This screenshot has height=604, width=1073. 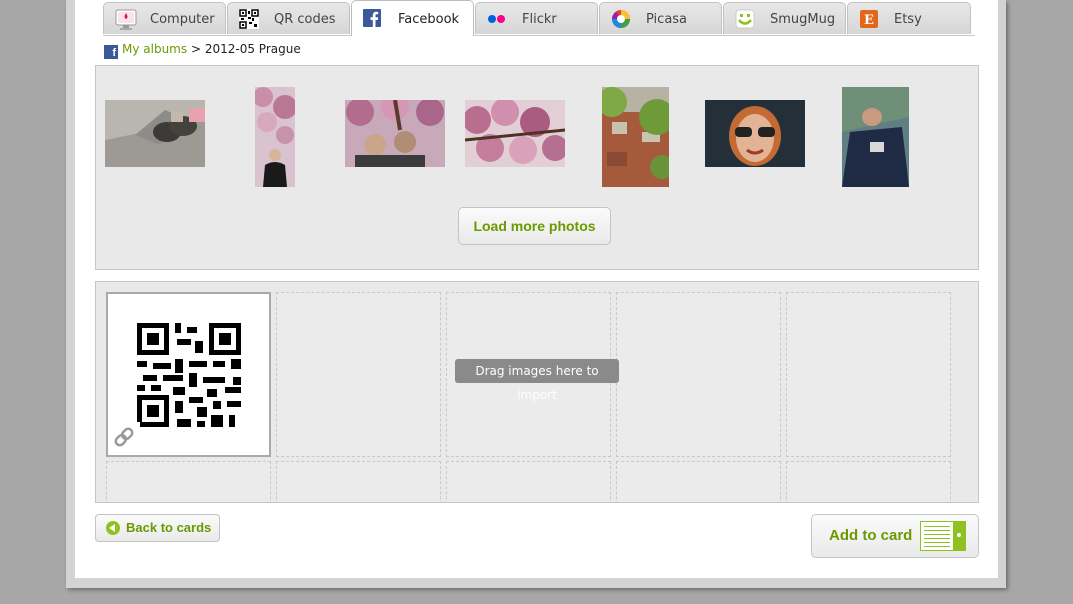 What do you see at coordinates (275, 137) in the screenshot?
I see `photo-girl-under-blossoms` at bounding box center [275, 137].